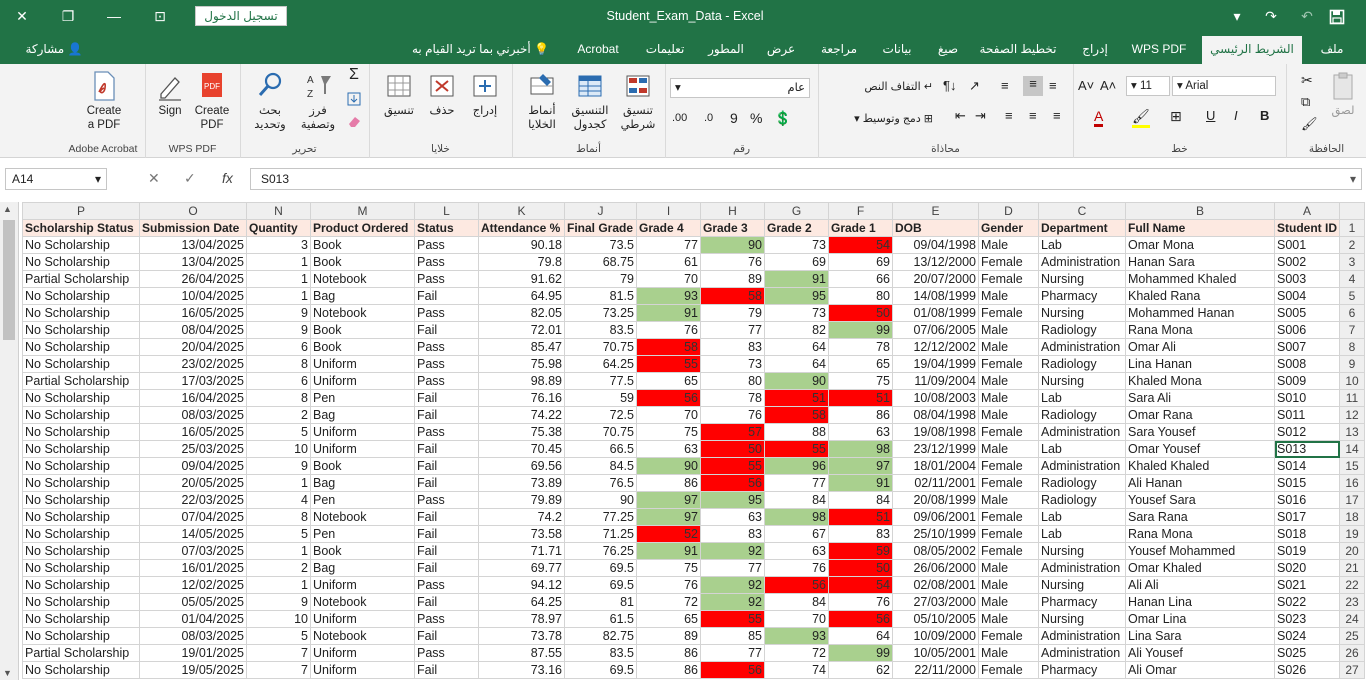  Describe the element at coordinates (1307, 262) in the screenshot. I see `table-cell: S002` at that location.